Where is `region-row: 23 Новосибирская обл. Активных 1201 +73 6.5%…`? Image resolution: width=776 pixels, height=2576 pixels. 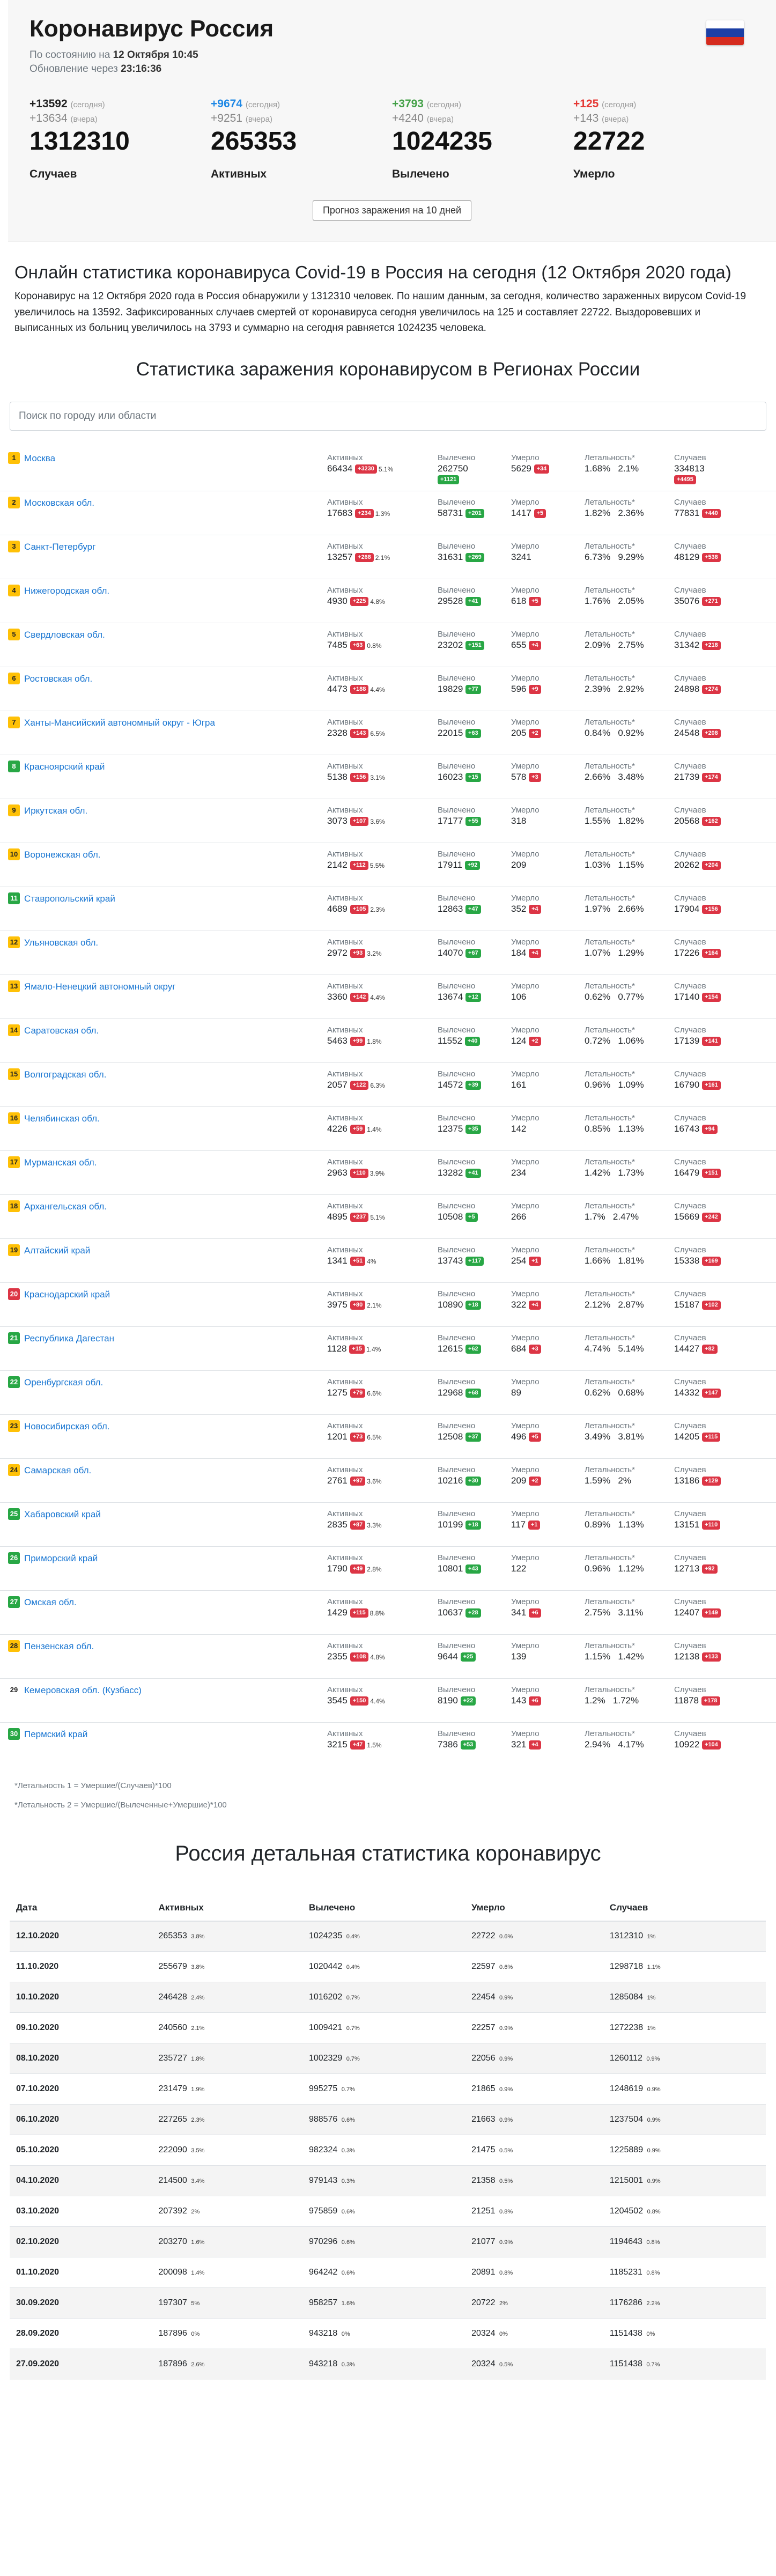
region-row: 23 Новосибирская обл. Активных 1201 +73 6.5%… is located at coordinates (388, 1436).